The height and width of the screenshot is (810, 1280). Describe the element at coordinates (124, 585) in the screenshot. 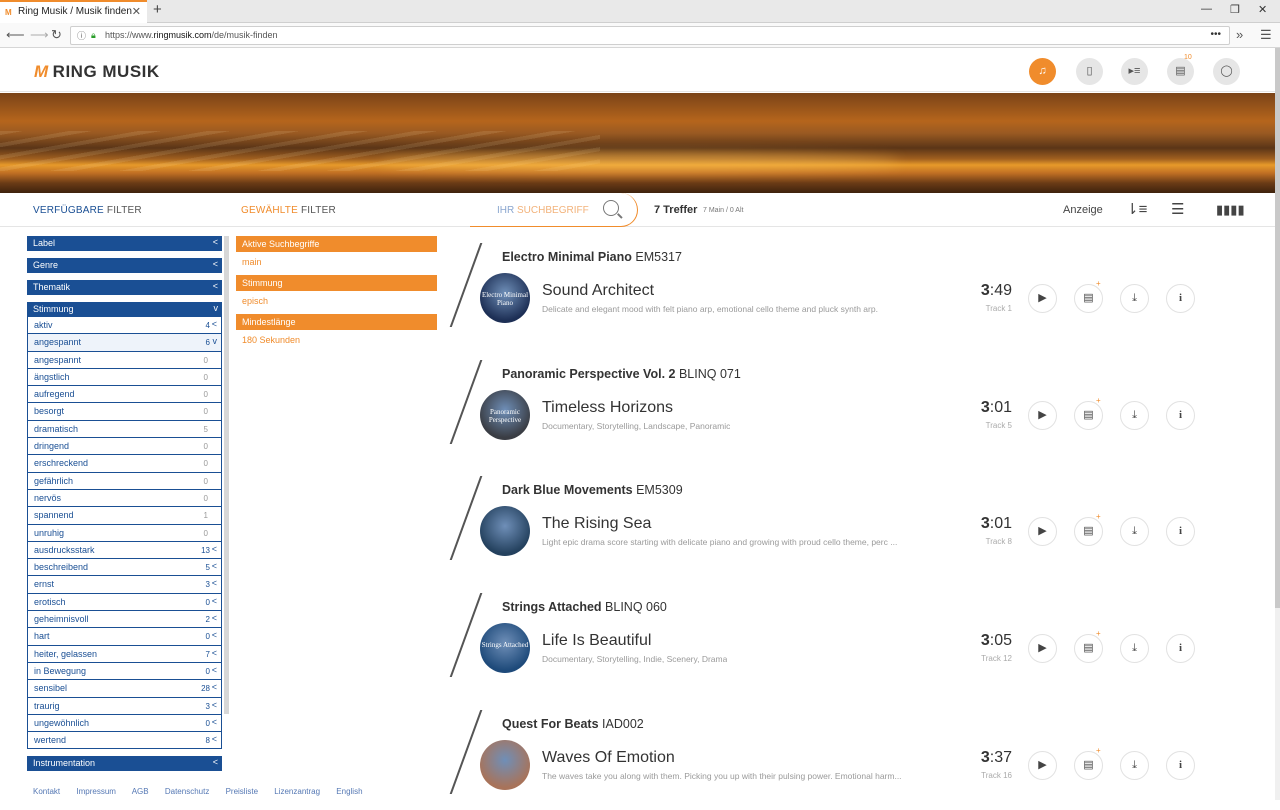

I see `stimmung-item: ernst 3 <` at that location.